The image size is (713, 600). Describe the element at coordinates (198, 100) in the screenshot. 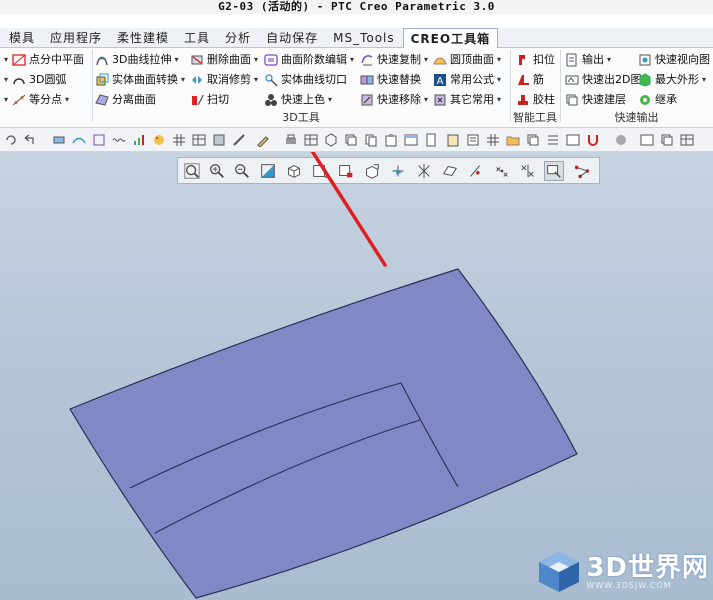

I see `sweep-cut-icon` at that location.